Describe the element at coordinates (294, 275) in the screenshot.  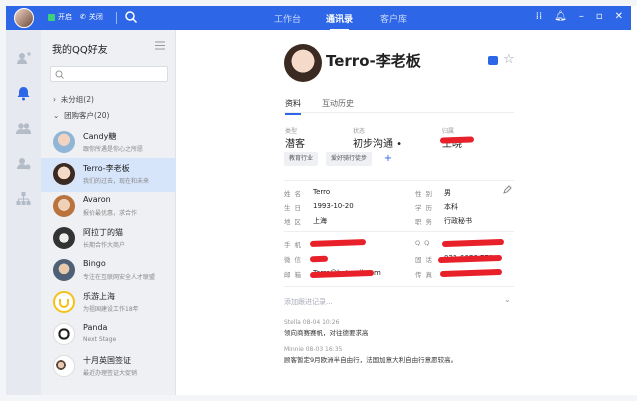
I see `field-label: 邮箱` at that location.